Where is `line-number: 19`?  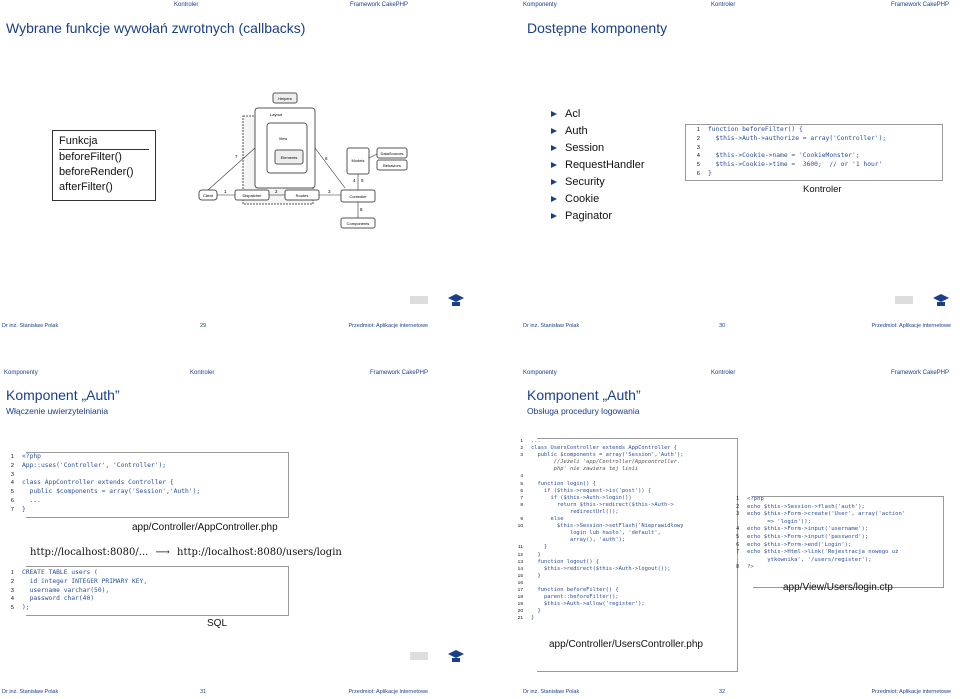 line-number: 19 is located at coordinates (520, 605).